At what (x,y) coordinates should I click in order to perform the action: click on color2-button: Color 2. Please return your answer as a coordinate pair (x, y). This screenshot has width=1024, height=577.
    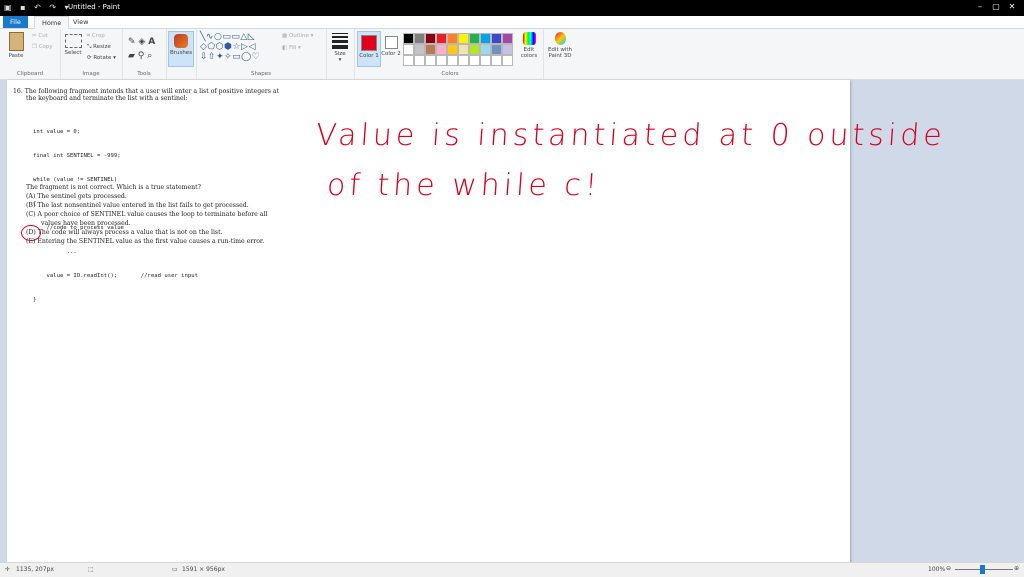
    Looking at the image, I should click on (391, 44).